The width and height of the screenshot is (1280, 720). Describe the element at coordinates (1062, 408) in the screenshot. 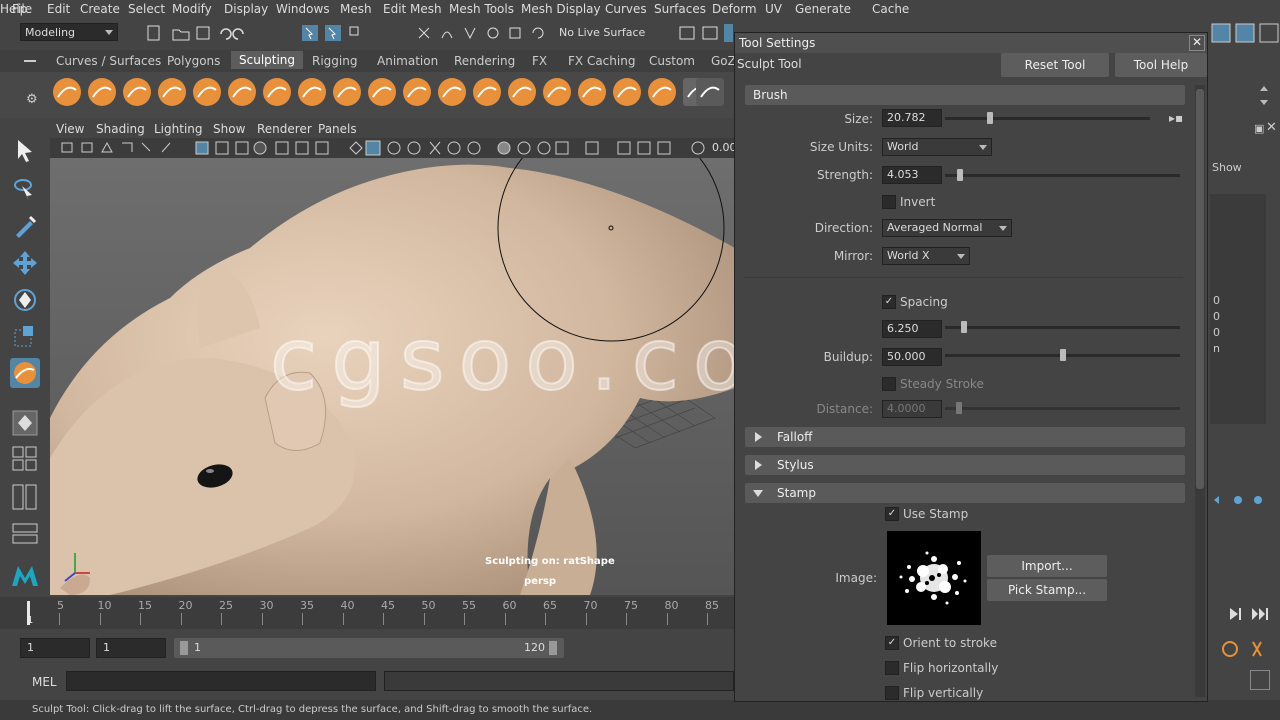

I see `distance-slider` at that location.